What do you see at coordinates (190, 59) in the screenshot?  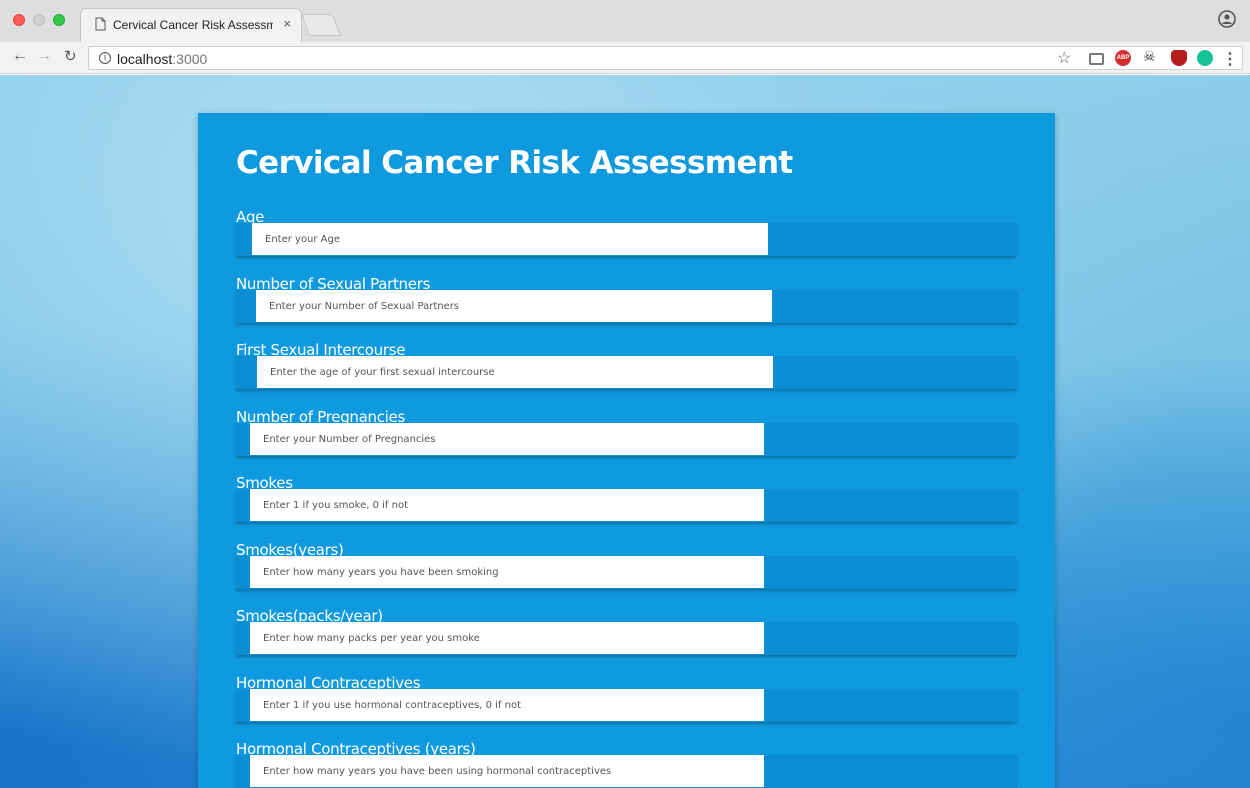 I see `url-port: :3000` at bounding box center [190, 59].